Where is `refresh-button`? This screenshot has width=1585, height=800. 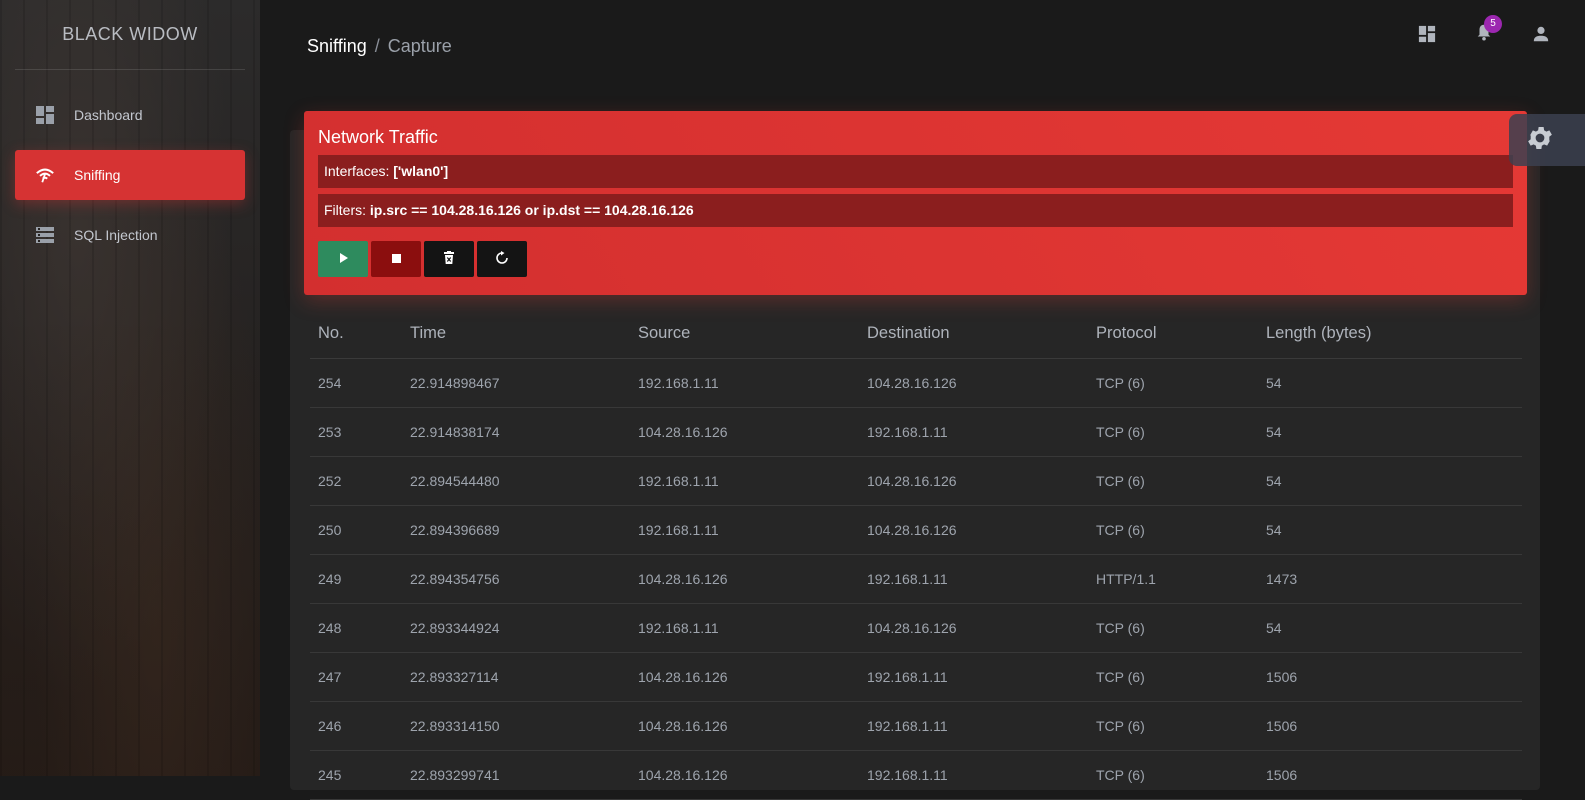
refresh-button is located at coordinates (502, 259).